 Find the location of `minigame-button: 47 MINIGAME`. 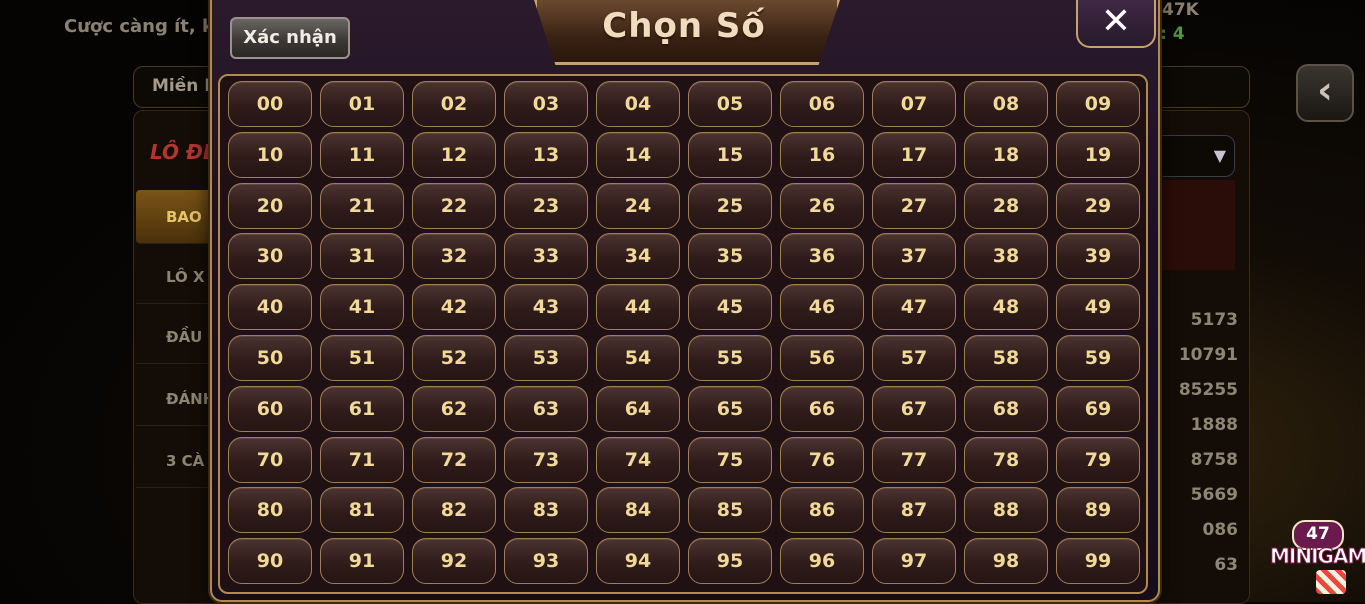

minigame-button: 47 MINIGAME is located at coordinates (1315, 558).